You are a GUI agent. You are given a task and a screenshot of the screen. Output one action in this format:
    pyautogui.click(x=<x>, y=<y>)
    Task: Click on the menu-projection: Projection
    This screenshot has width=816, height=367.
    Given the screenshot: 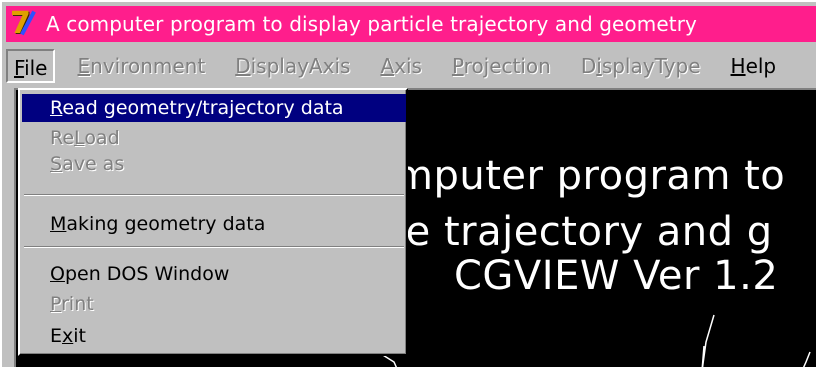 What is the action you would take?
    pyautogui.click(x=501, y=66)
    